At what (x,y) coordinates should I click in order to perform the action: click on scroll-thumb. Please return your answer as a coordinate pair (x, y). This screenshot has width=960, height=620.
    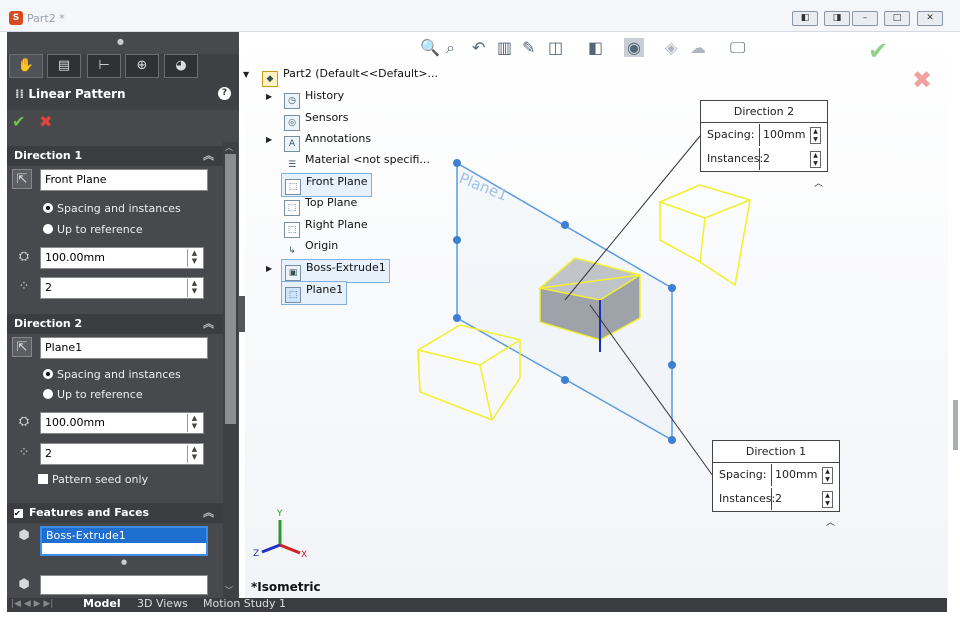
    Looking at the image, I should click on (230, 289).